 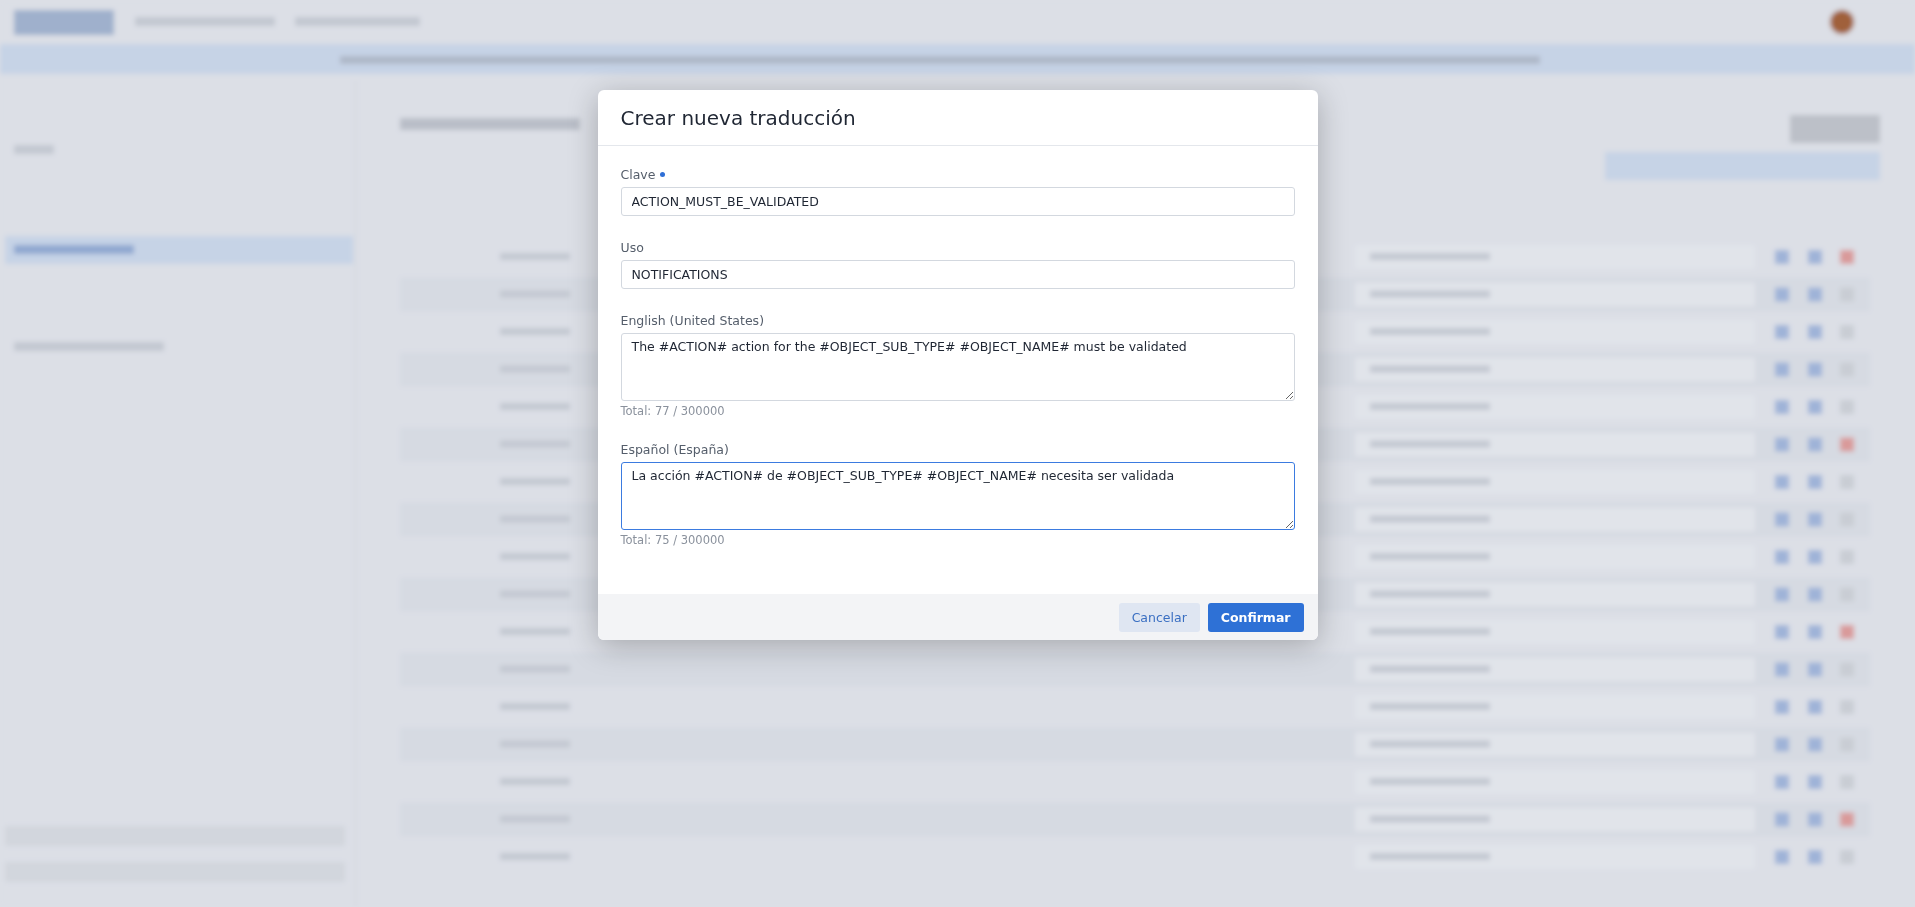 What do you see at coordinates (957, 274) in the screenshot?
I see `text-field: NOTIFICATIONS` at bounding box center [957, 274].